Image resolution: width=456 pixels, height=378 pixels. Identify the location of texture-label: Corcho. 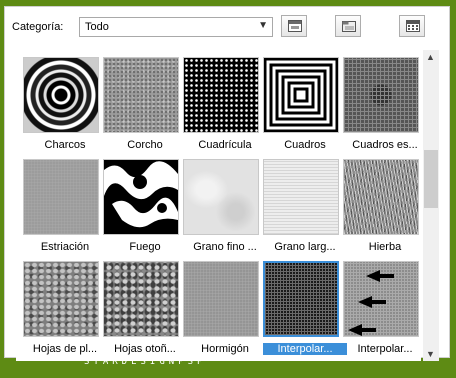
(145, 145).